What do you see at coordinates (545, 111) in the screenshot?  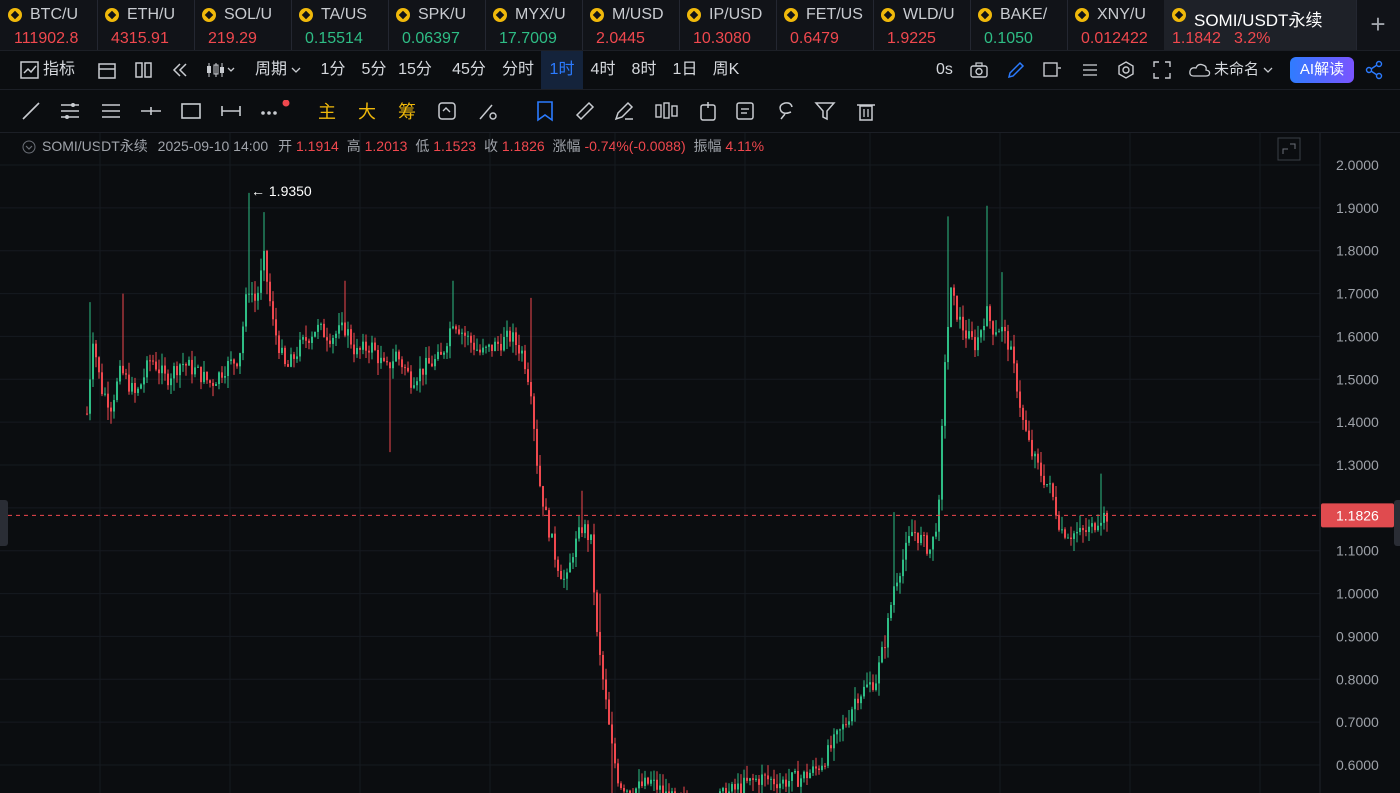 I see `bookmark-icon` at bounding box center [545, 111].